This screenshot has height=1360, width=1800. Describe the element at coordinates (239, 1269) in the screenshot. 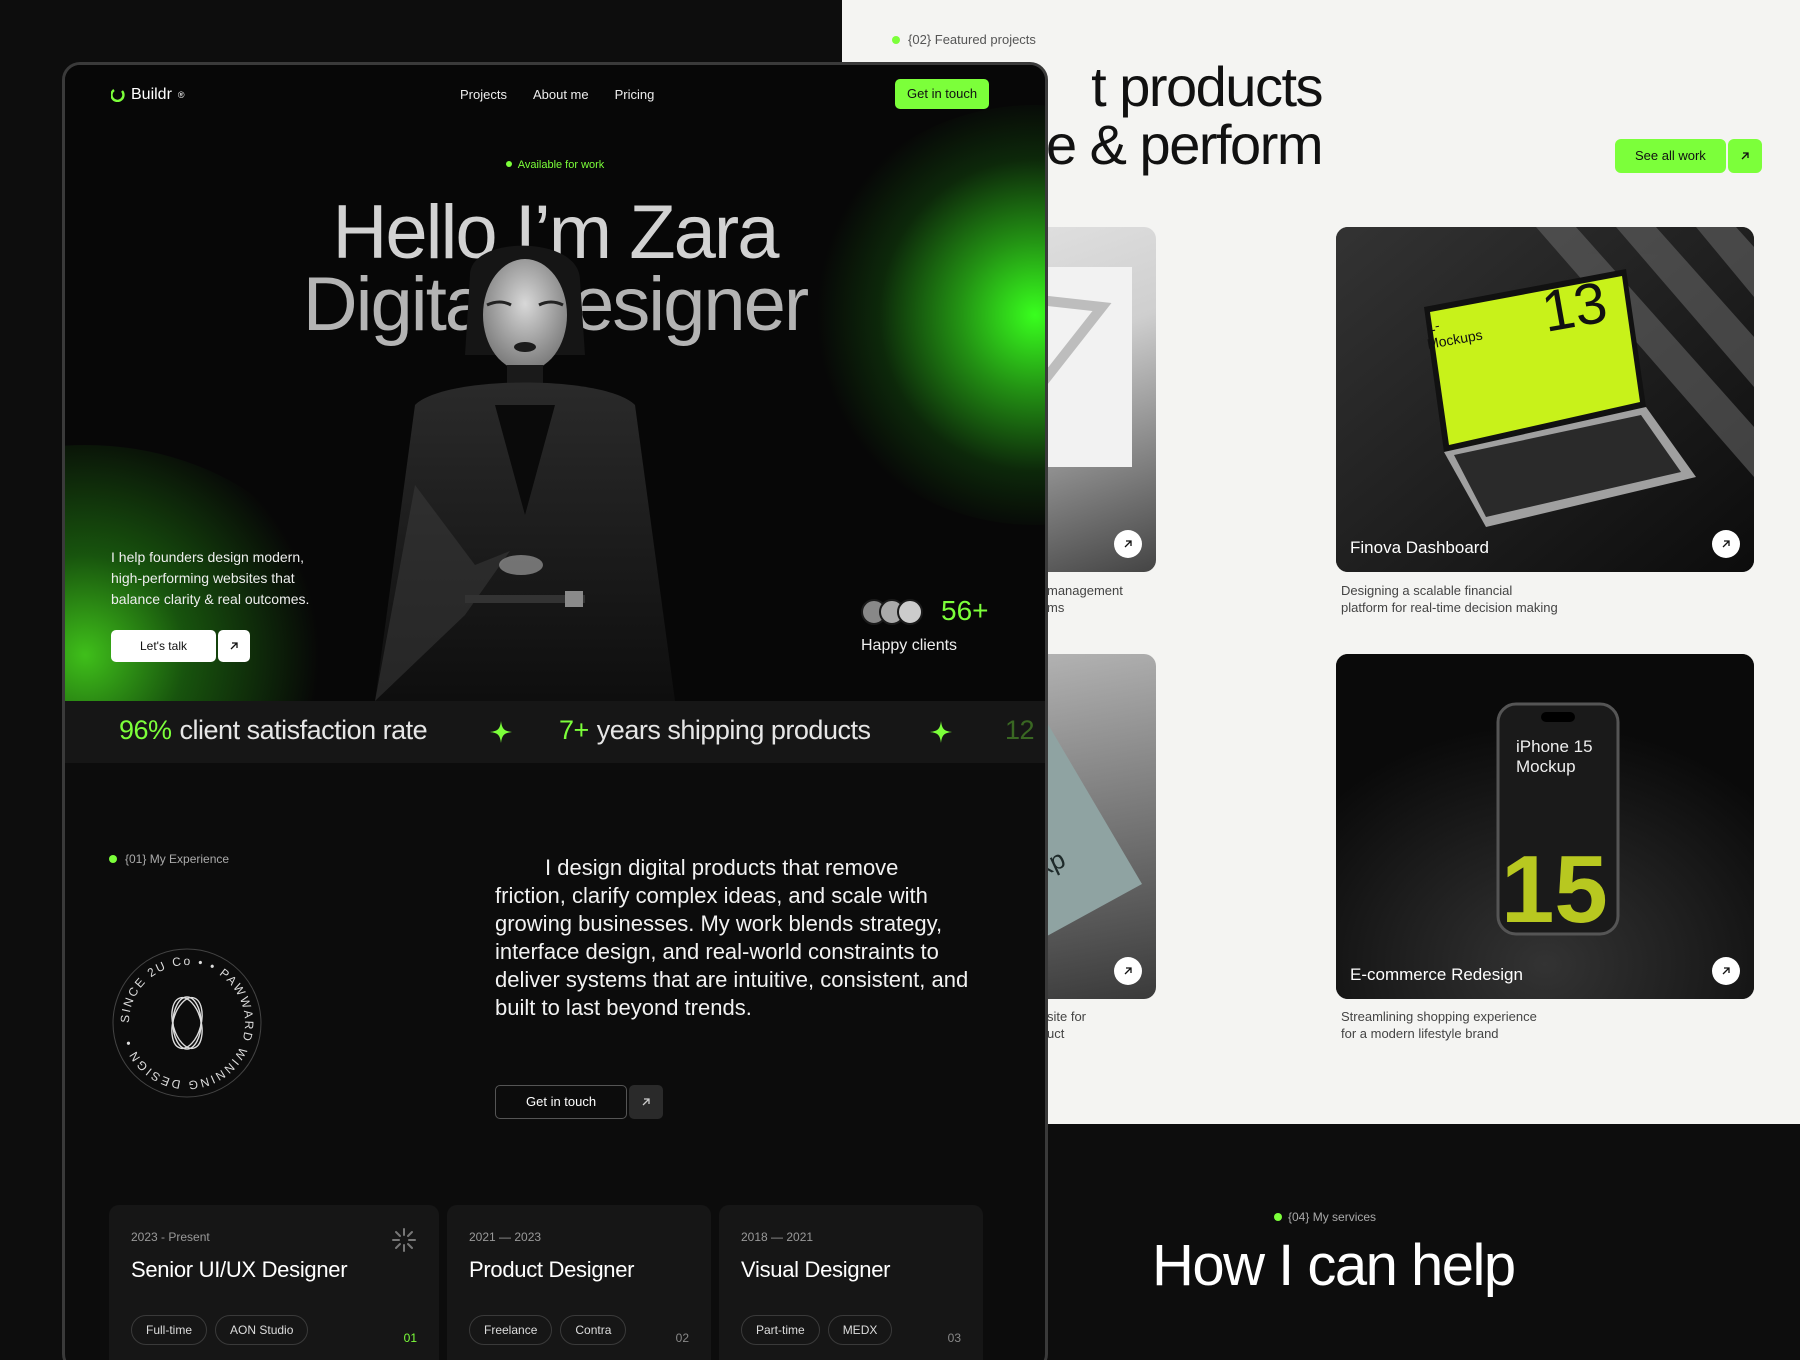

I see `job-role: Senior UI/UX Designer` at that location.